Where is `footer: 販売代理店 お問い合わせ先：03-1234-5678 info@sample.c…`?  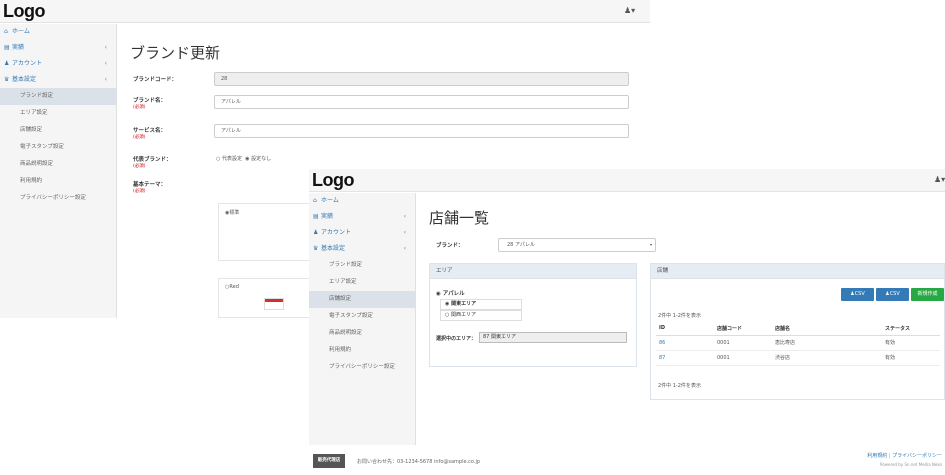
footer: 販売代理店 お問い合わせ先：03-1234-5678 info@sample.c… is located at coordinates (627, 460).